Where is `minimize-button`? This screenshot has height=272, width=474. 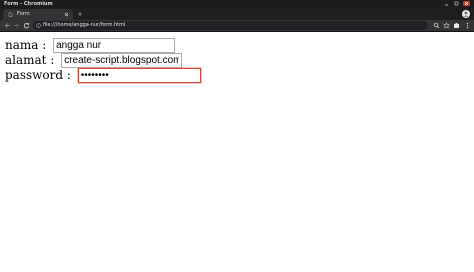
minimize-button is located at coordinates (446, 3).